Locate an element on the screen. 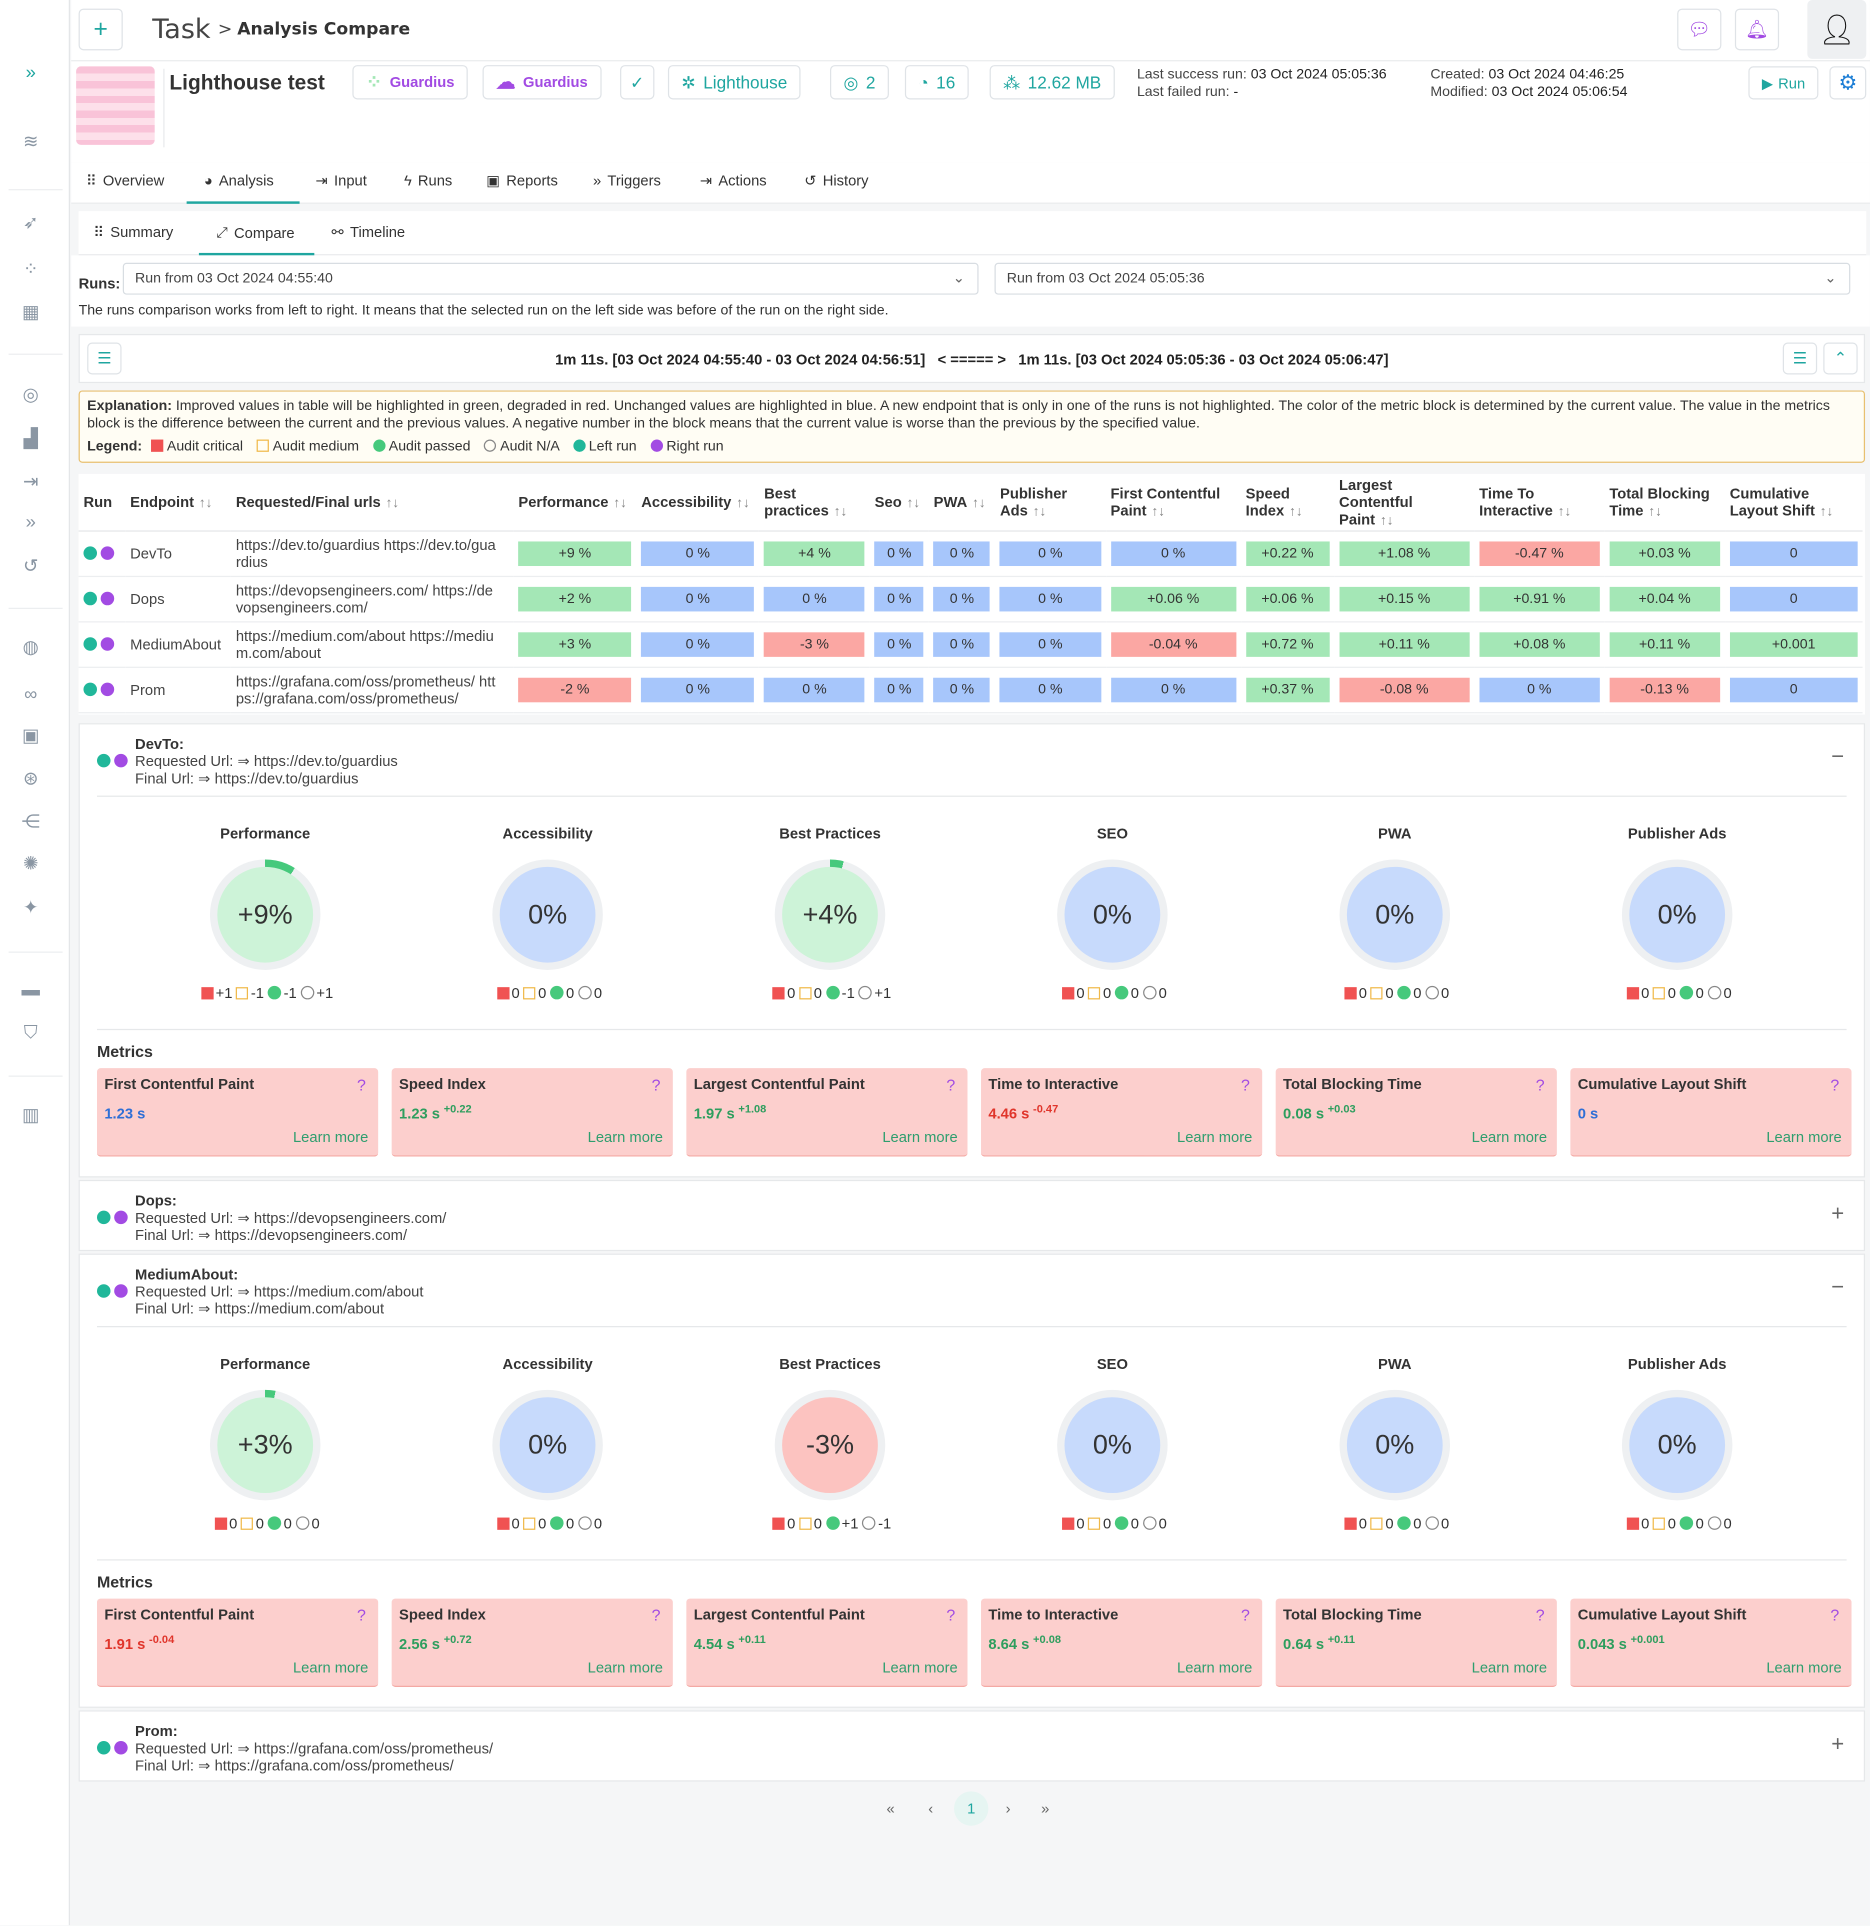  check-icon: ✓ is located at coordinates (637, 82).